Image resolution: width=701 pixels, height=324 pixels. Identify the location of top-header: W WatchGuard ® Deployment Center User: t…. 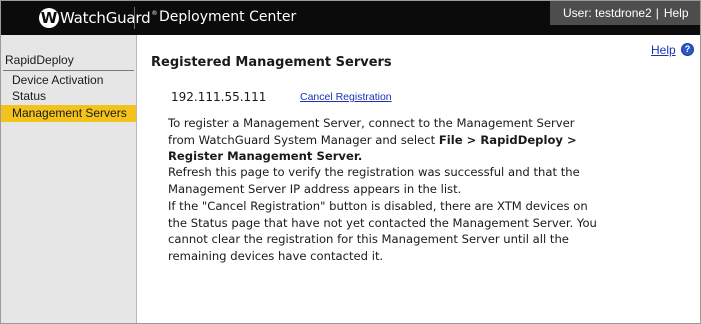
(350, 18).